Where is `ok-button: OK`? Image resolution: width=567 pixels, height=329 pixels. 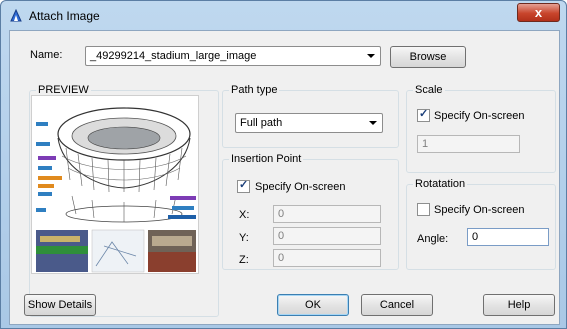
ok-button: OK is located at coordinates (313, 305).